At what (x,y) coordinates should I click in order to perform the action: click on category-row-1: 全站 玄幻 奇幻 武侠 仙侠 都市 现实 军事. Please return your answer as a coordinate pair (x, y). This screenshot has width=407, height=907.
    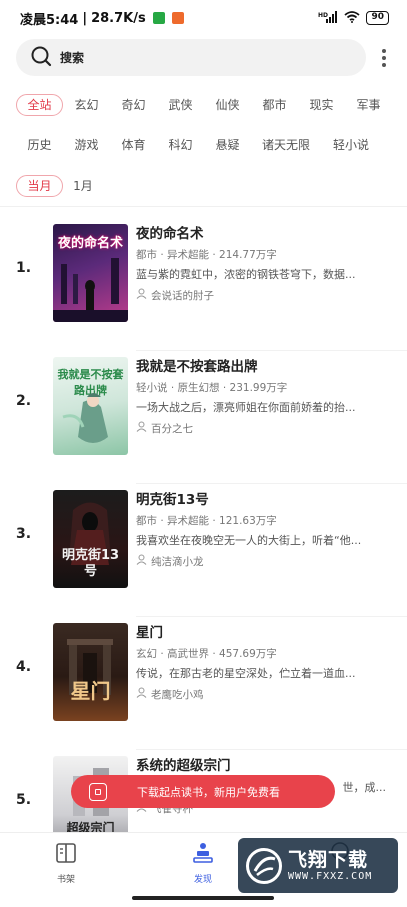
    Looking at the image, I should click on (206, 105).